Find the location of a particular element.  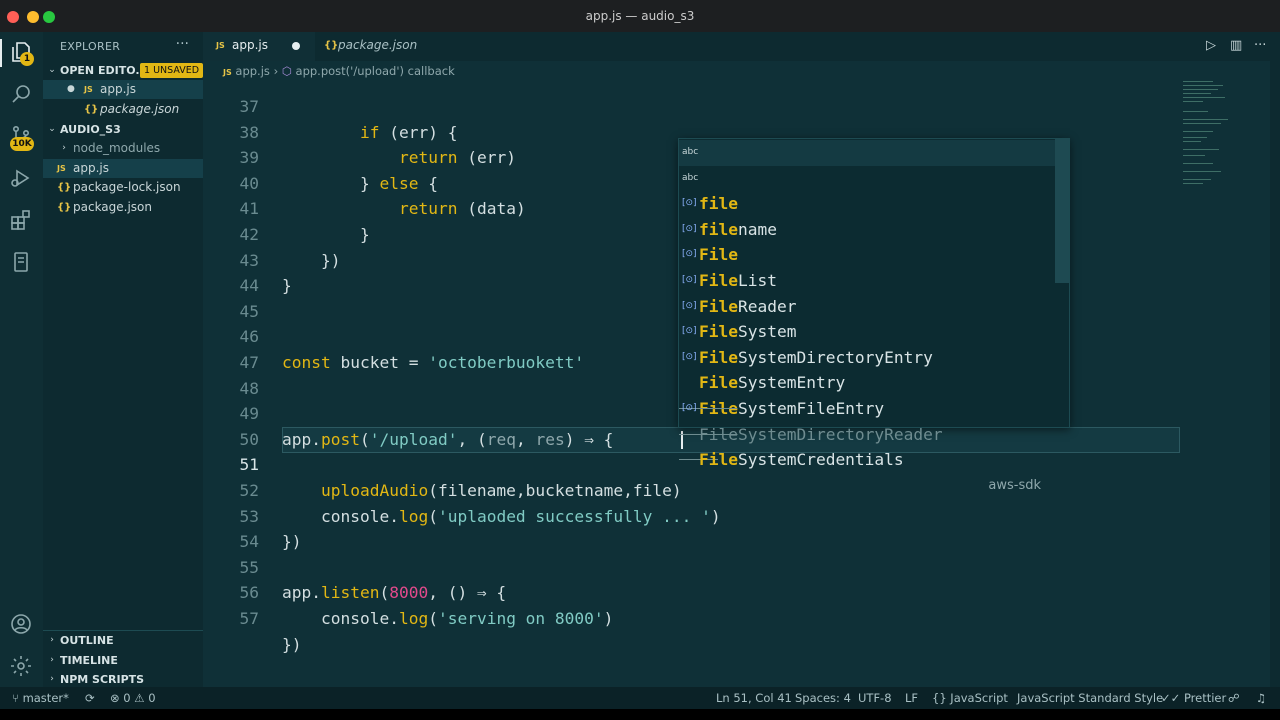

split-editor-icon: ▥ is located at coordinates (1236, 45).